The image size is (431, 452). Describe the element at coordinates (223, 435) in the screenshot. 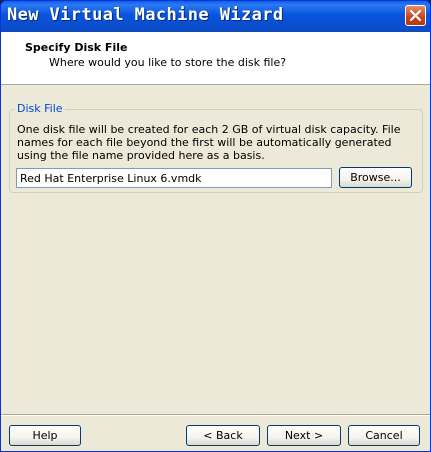

I see `back-button: < Back` at that location.